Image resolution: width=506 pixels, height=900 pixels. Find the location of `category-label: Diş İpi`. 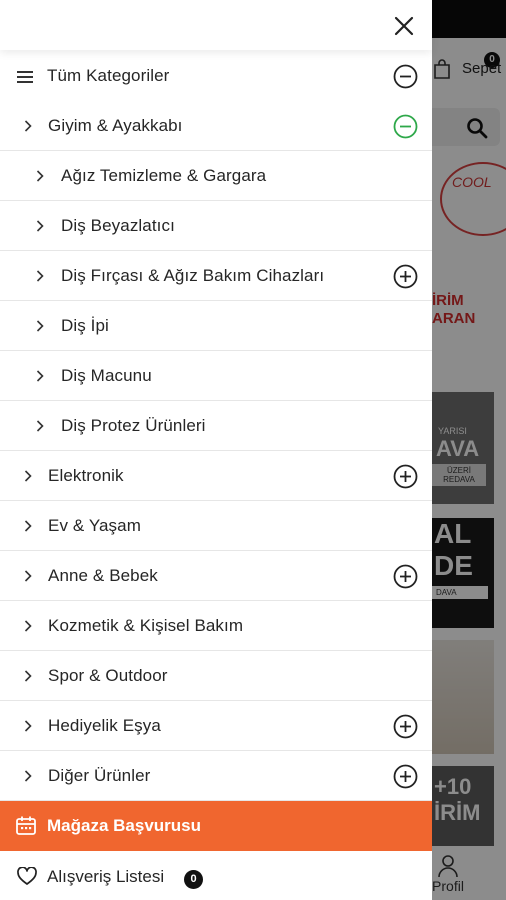

category-label: Diş İpi is located at coordinates (85, 325).